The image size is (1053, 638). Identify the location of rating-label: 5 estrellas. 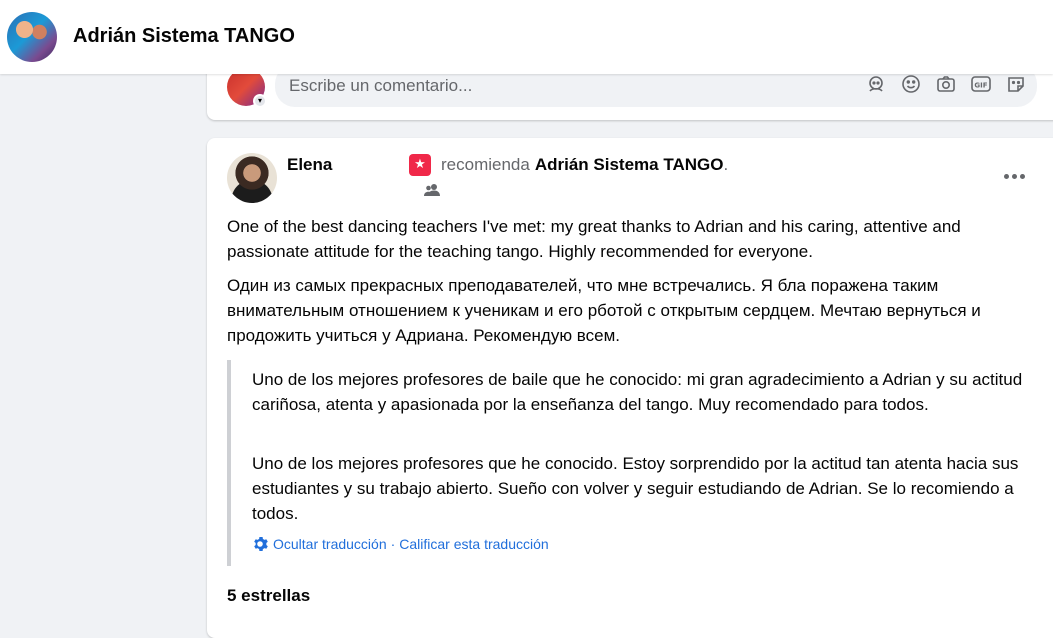
(269, 595).